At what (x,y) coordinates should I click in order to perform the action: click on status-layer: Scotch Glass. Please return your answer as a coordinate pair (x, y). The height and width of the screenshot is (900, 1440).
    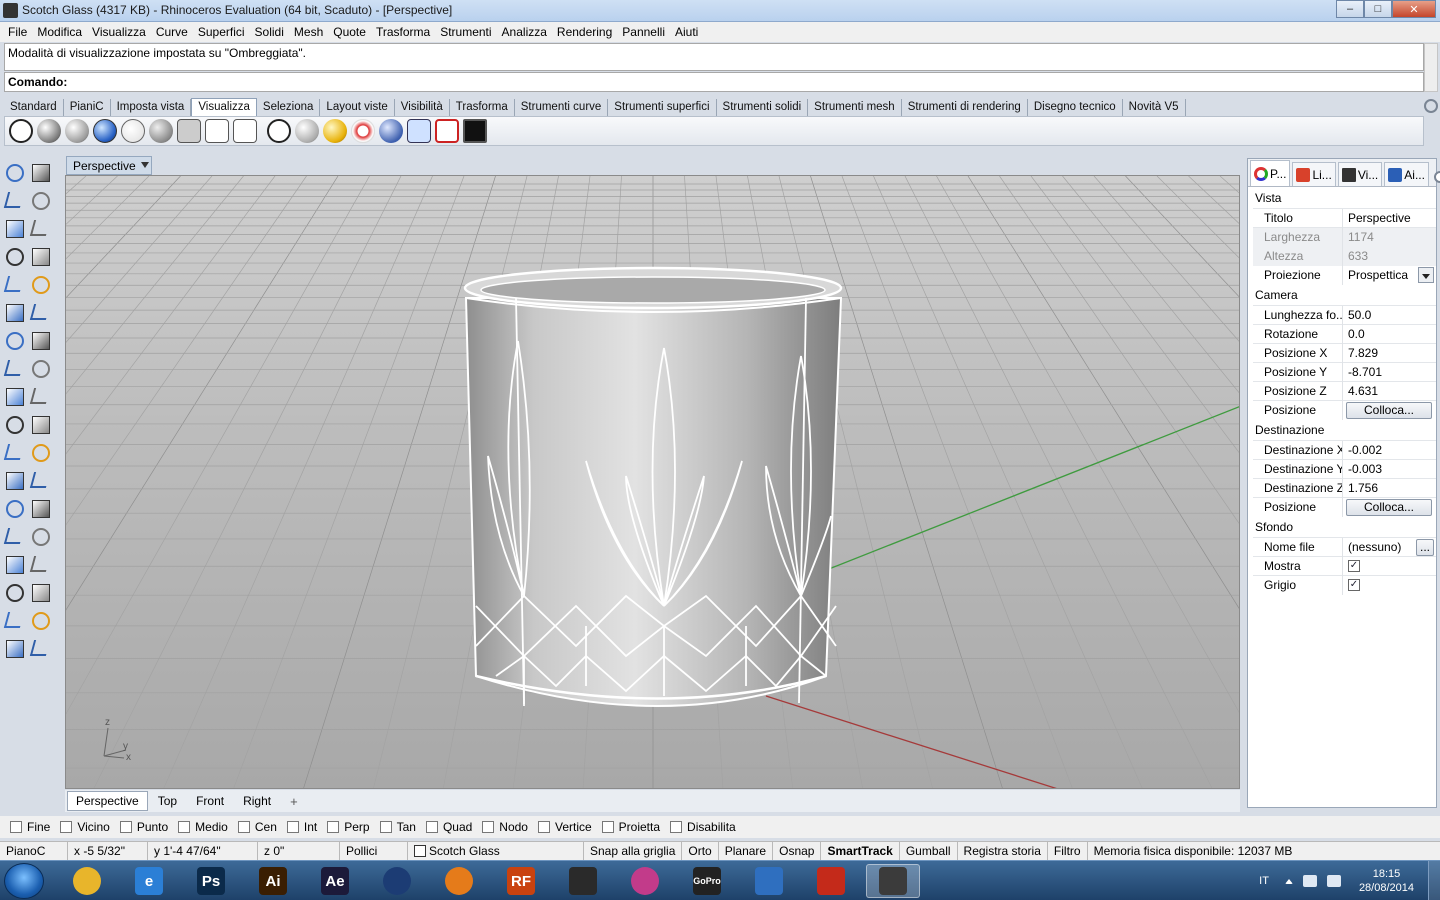
    Looking at the image, I should click on (496, 851).